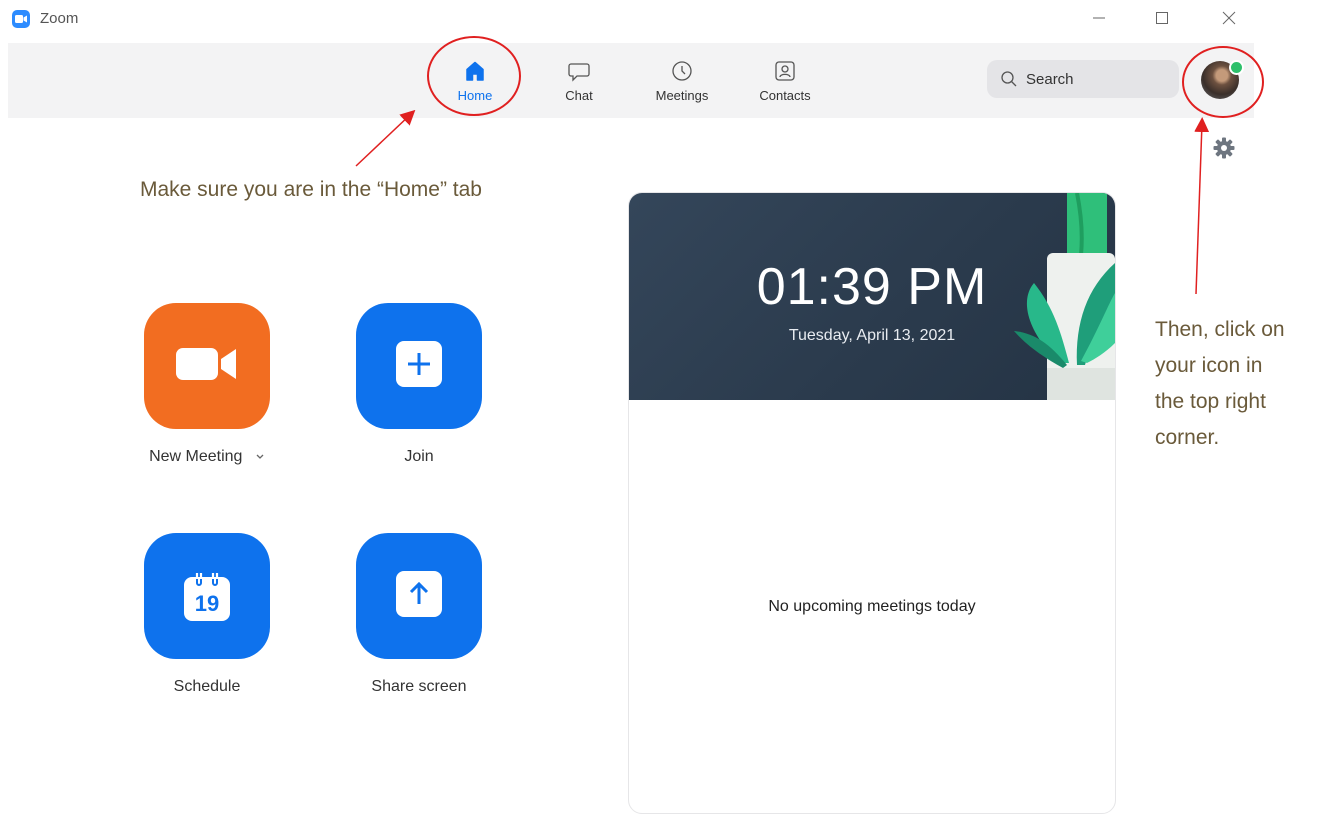 The height and width of the screenshot is (818, 1336). What do you see at coordinates (196, 457) in the screenshot?
I see `new-meeting-label: New Meeting` at bounding box center [196, 457].